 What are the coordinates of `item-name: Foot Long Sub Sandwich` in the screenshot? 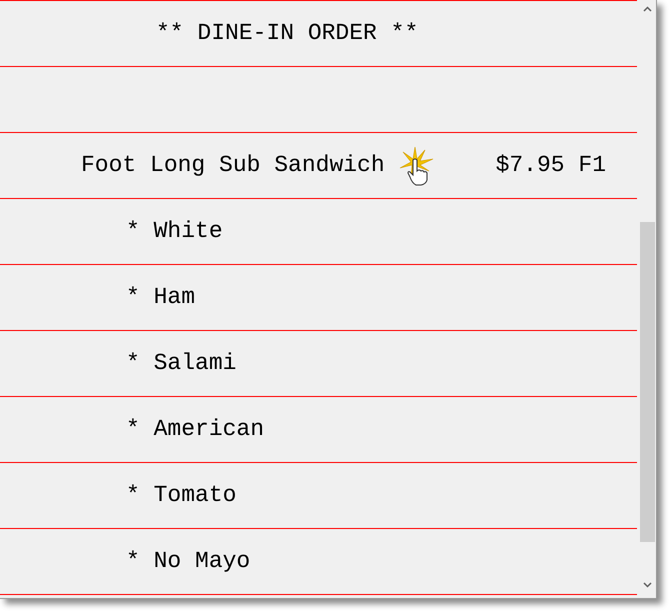 It's located at (233, 165).